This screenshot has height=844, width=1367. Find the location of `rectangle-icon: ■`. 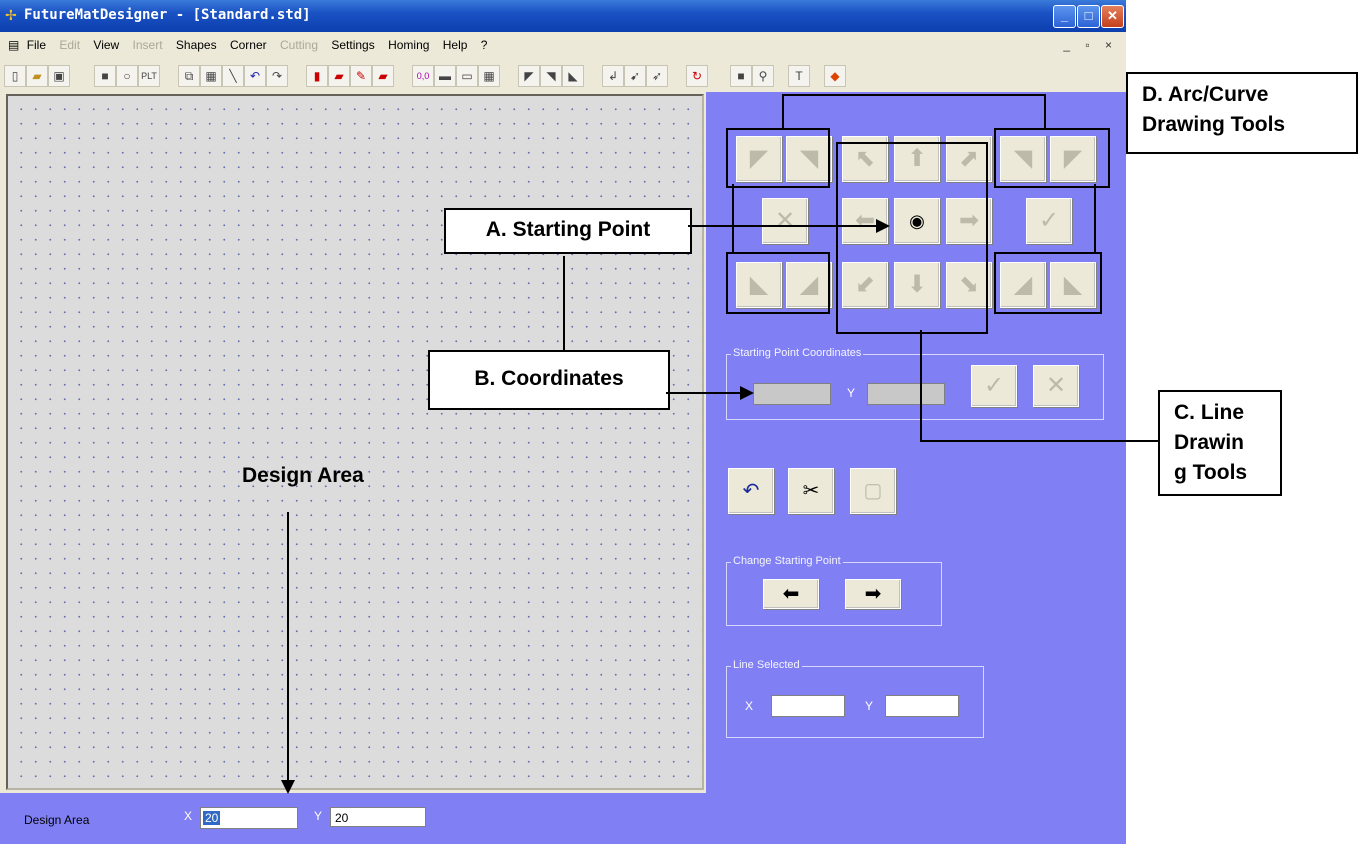

rectangle-icon: ■ is located at coordinates (105, 76).